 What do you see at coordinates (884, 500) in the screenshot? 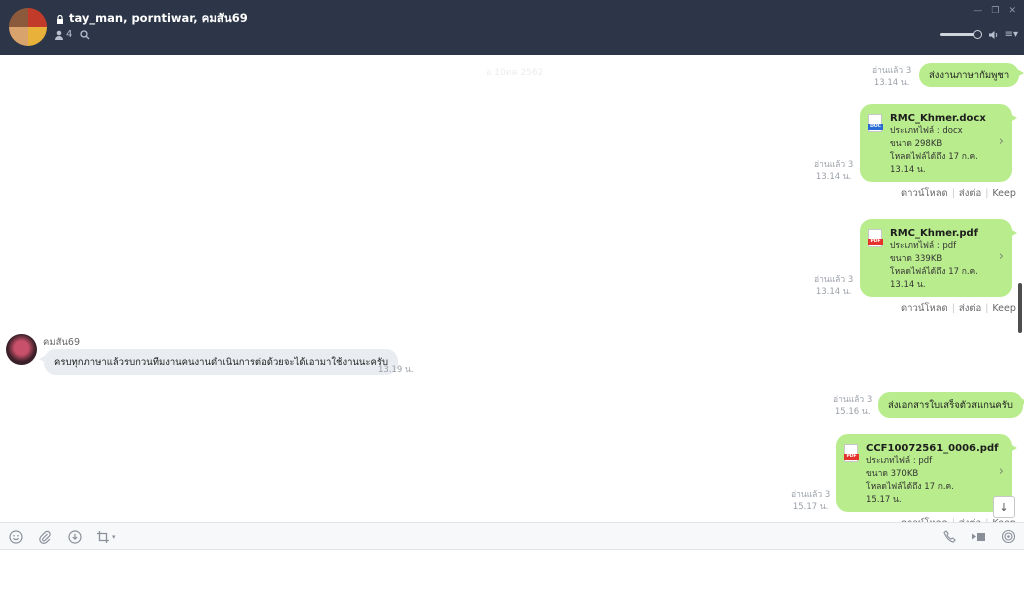
I see `file-expiry-time: 15.17 น.` at bounding box center [884, 500].